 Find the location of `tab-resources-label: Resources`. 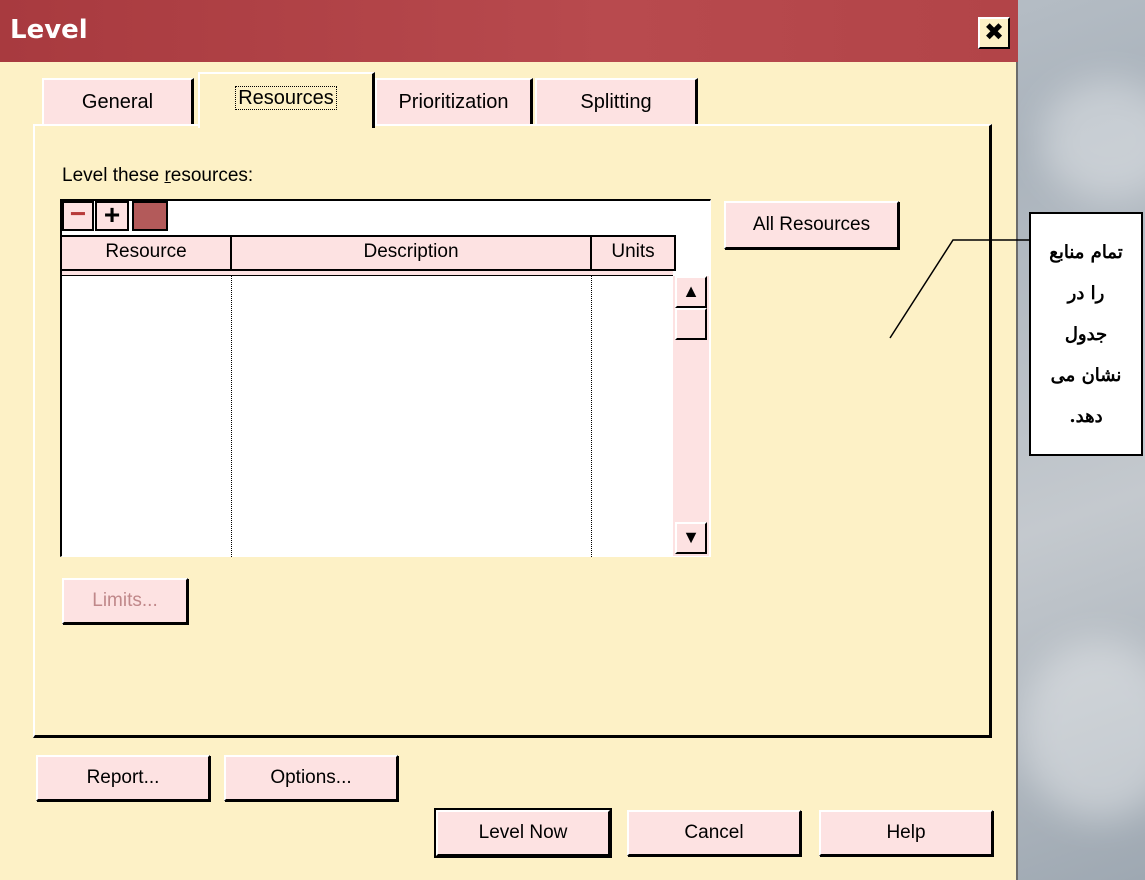

tab-resources-label: Resources is located at coordinates (286, 98).